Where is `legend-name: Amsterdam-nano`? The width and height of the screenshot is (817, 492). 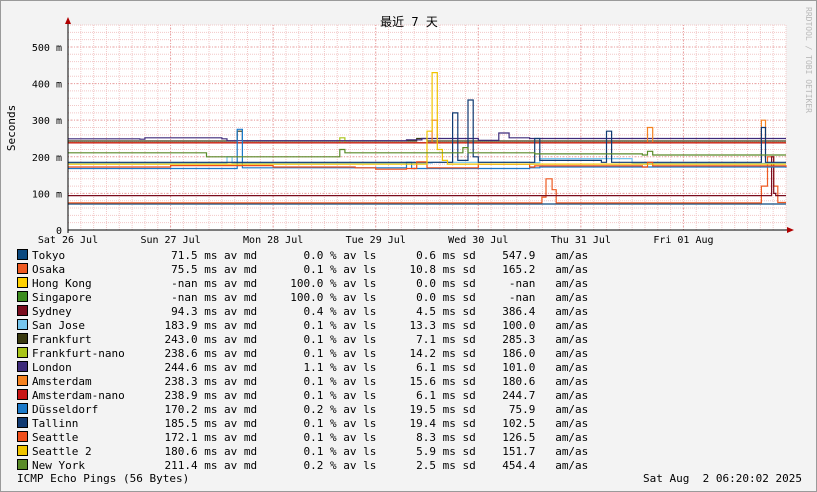 legend-name: Amsterdam-nano is located at coordinates (85, 395).